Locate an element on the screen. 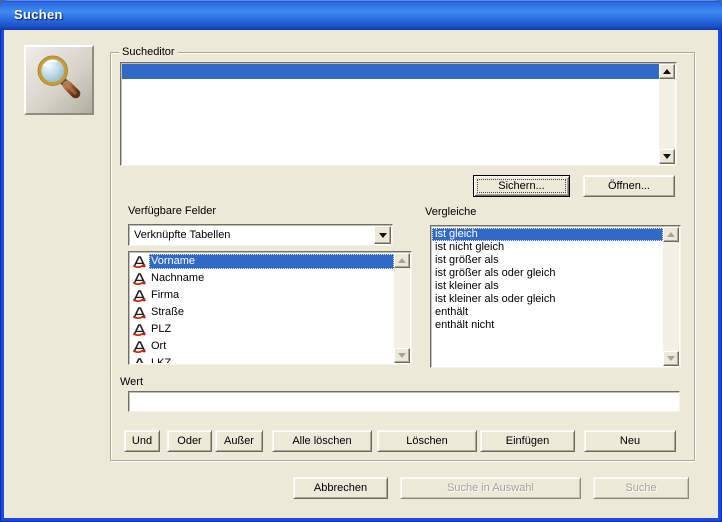 The image size is (722, 522). field-list-item-label: Ort is located at coordinates (159, 346).